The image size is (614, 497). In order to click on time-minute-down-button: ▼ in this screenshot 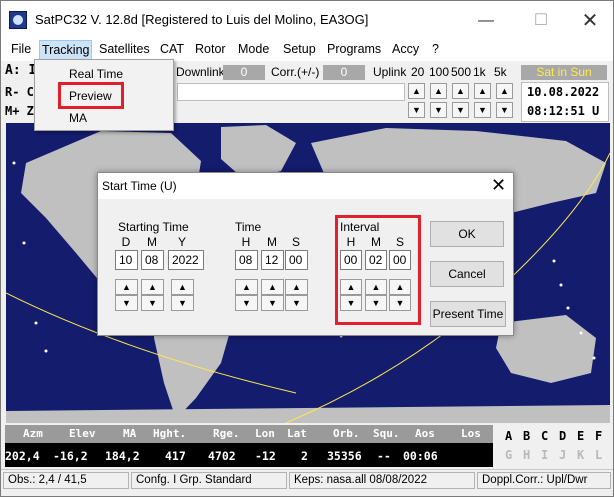, I will do `click(272, 303)`.